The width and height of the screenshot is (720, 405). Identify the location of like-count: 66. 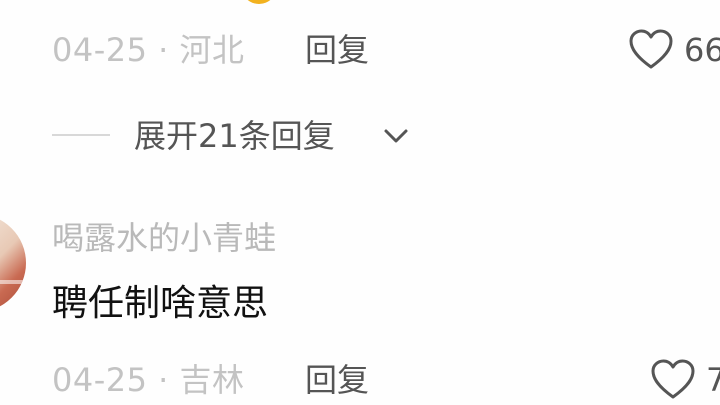
(702, 50).